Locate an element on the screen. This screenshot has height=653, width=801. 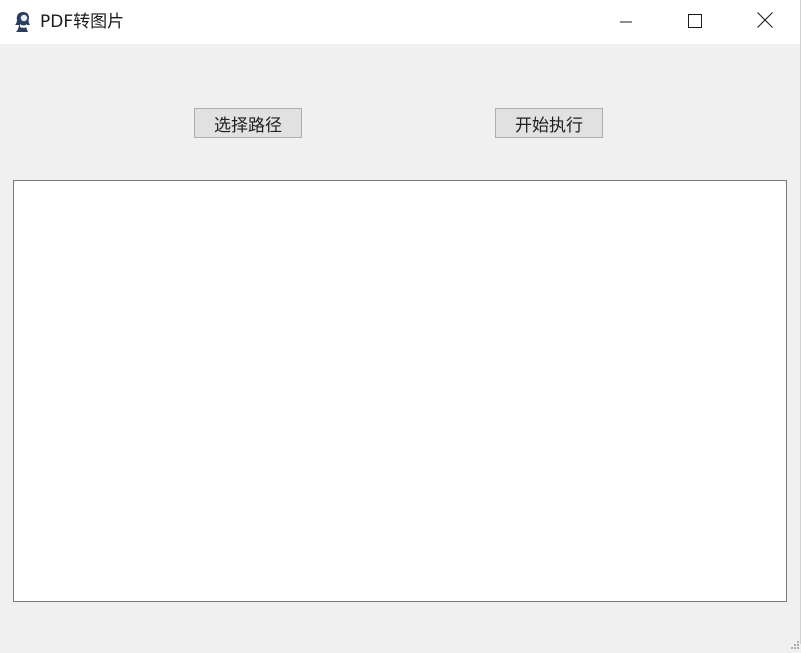
app-icon is located at coordinates (23, 22).